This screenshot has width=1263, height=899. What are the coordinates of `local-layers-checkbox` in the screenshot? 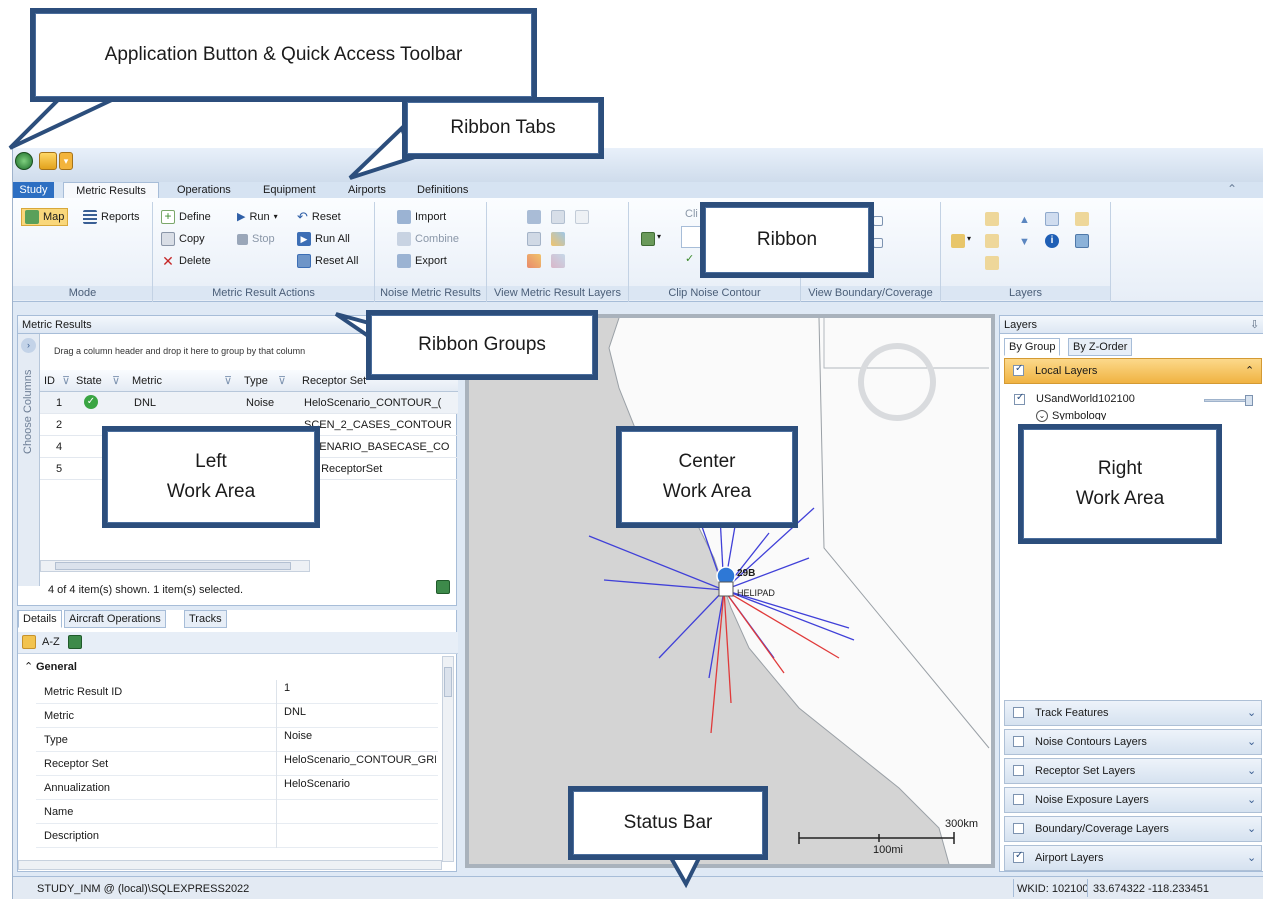 It's located at (1018, 369).